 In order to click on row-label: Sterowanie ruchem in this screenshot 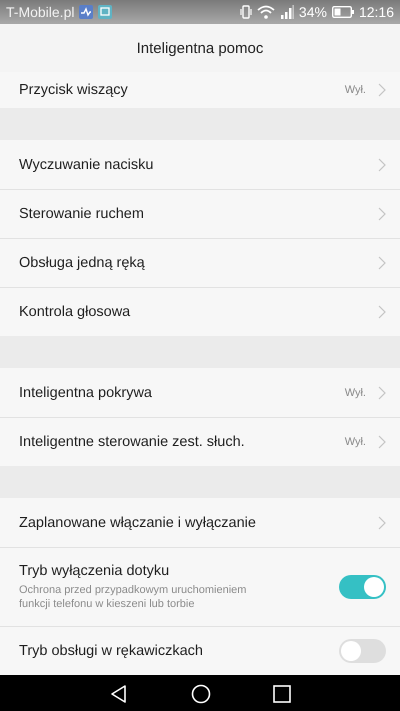, I will do `click(82, 214)`.